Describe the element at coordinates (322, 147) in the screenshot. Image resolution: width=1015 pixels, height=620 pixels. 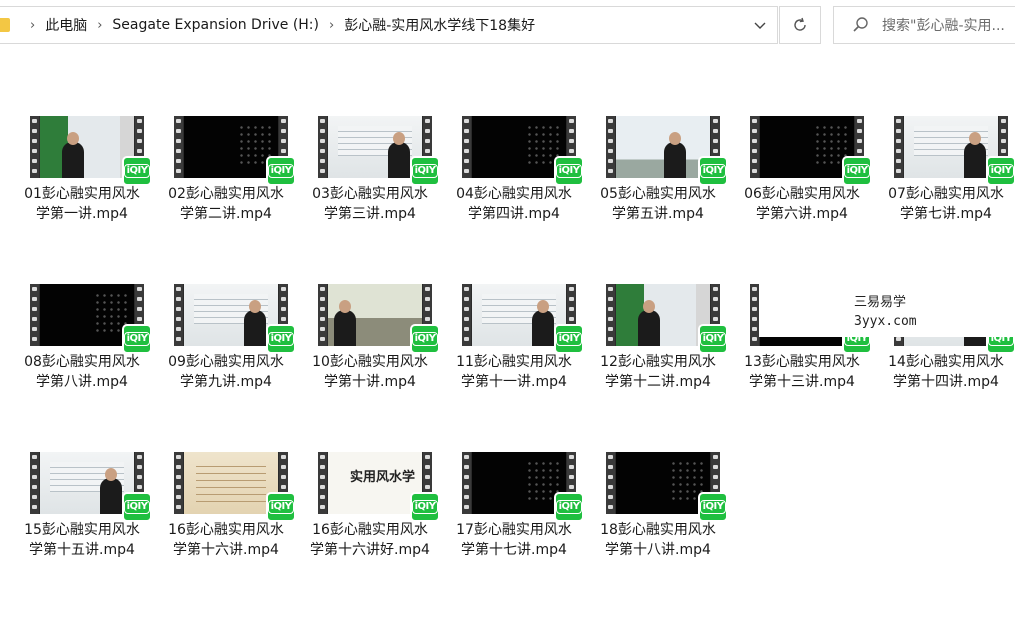
I see `film-strip` at that location.